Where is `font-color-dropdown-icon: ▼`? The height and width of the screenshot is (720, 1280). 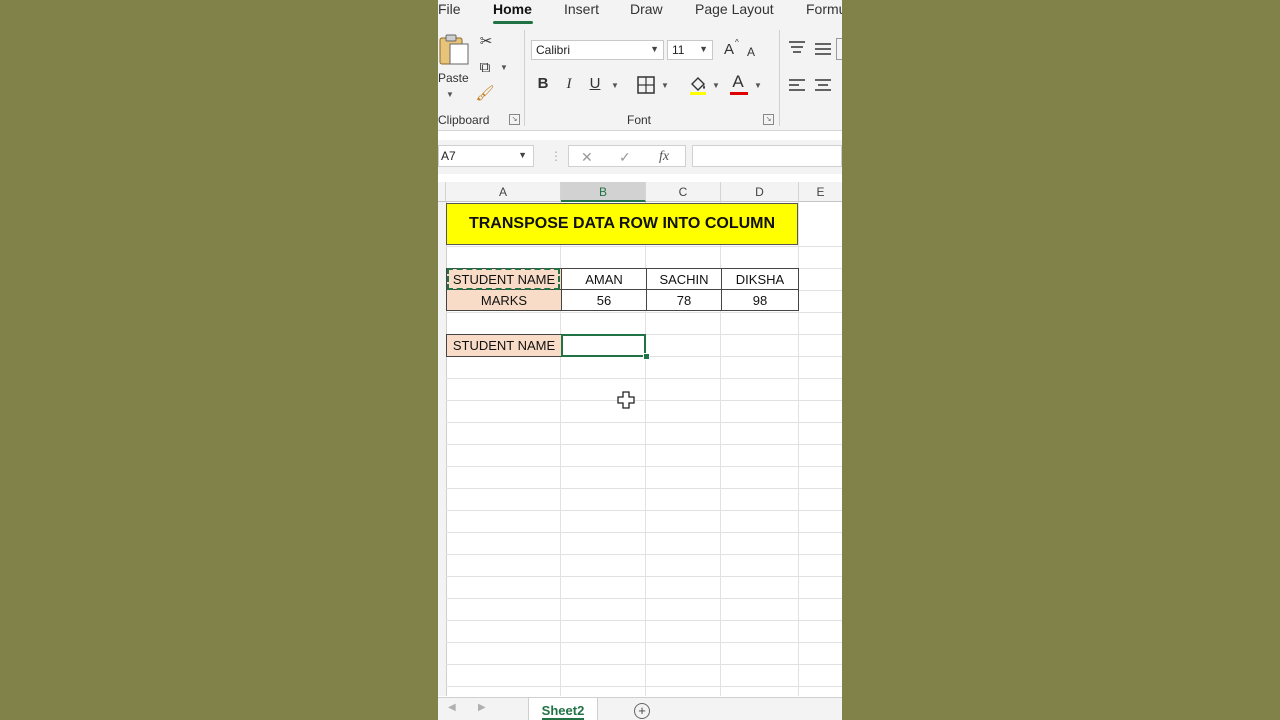
font-color-dropdown-icon: ▼ is located at coordinates (758, 85).